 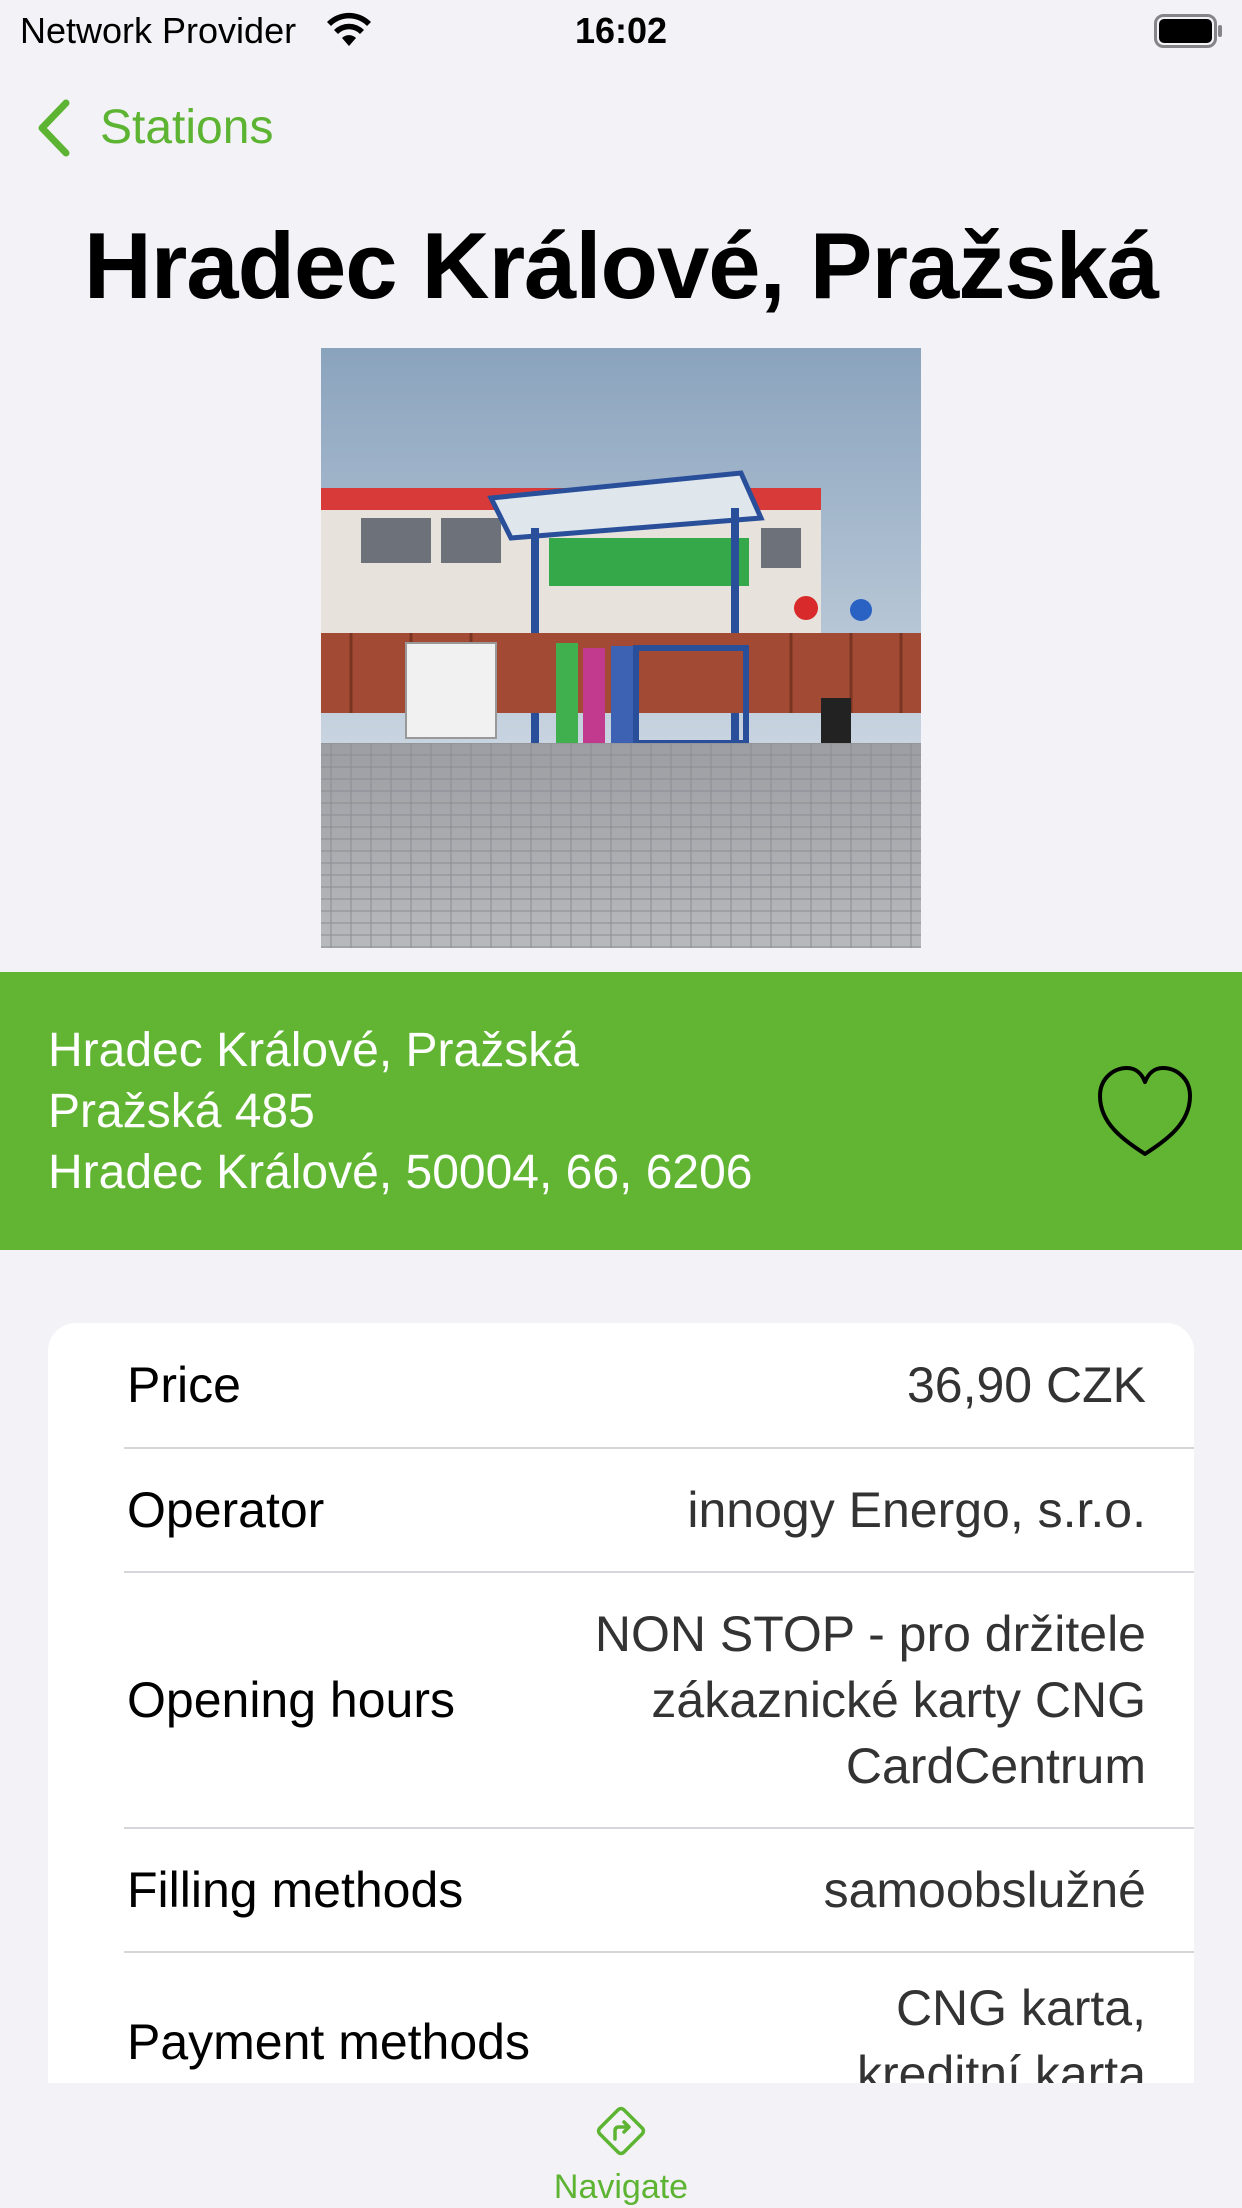 I want to click on operator-value: innogy Energo, s.r.o., so click(x=916, y=1510).